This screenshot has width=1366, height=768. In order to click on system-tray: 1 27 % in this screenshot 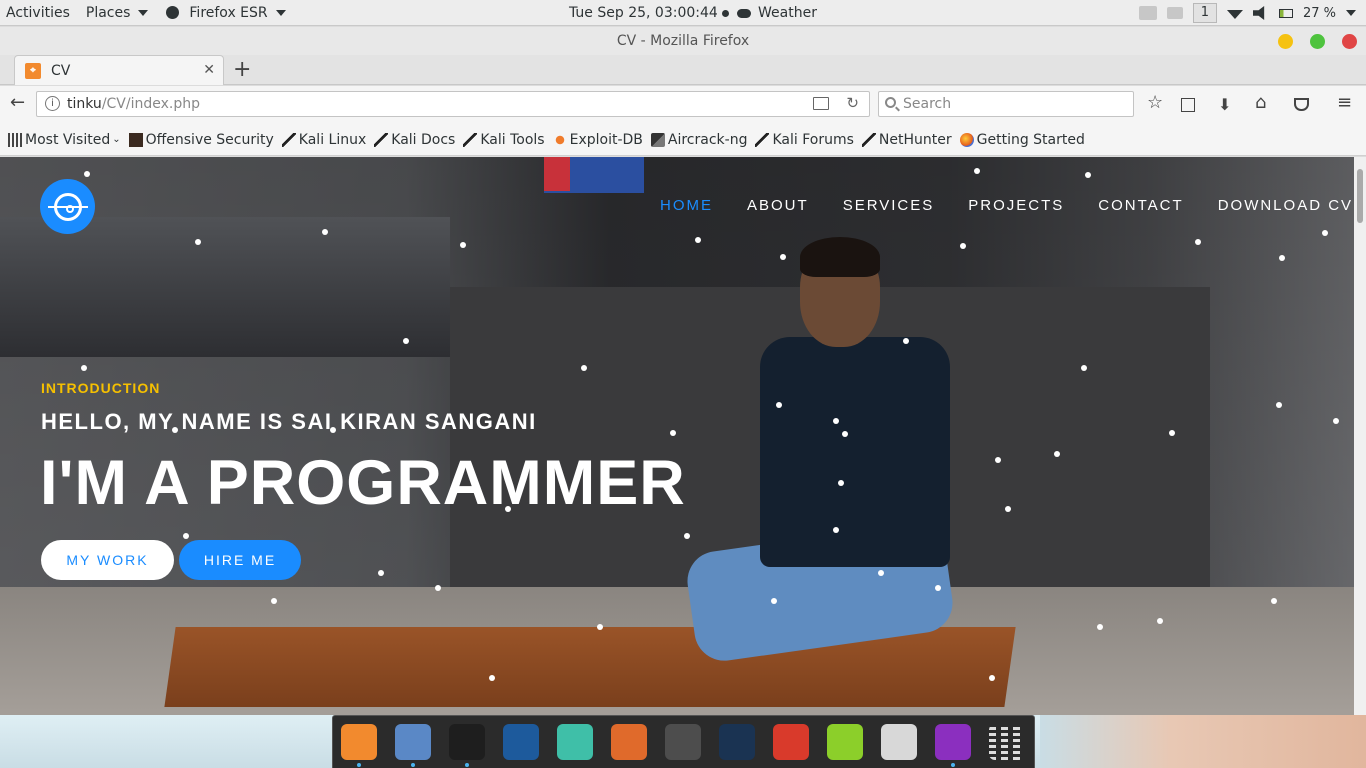, I will do `click(1252, 13)`.